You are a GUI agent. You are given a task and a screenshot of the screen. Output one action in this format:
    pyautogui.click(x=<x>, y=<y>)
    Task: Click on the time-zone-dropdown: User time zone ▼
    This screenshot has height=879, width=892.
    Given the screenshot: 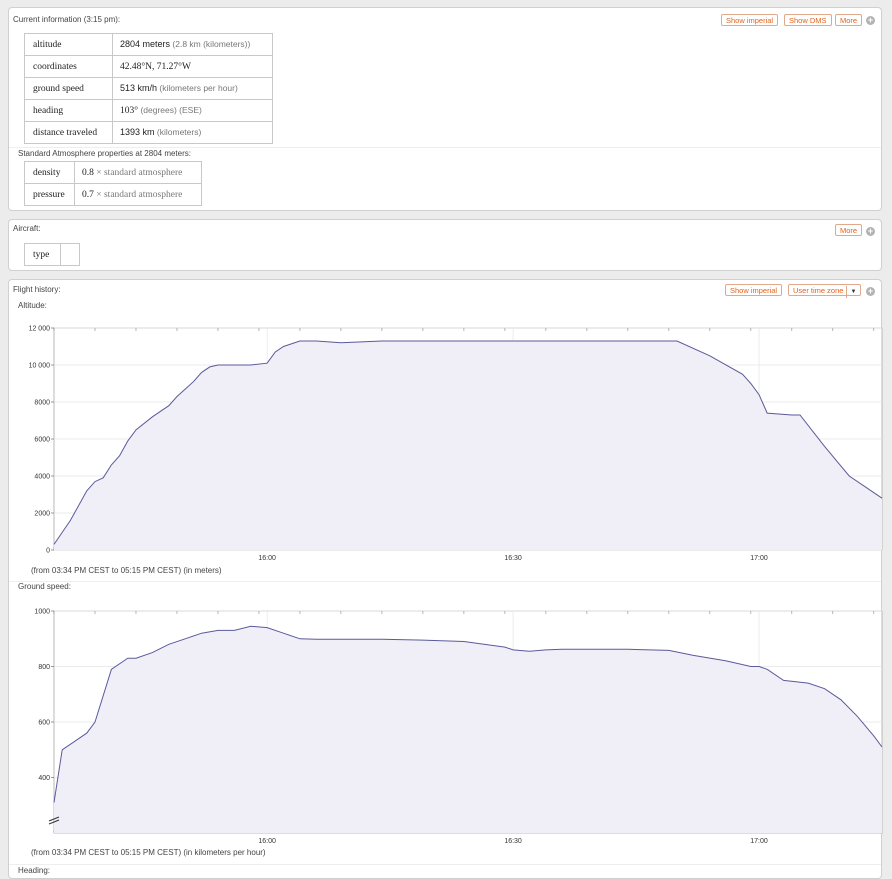 What is the action you would take?
    pyautogui.click(x=825, y=291)
    